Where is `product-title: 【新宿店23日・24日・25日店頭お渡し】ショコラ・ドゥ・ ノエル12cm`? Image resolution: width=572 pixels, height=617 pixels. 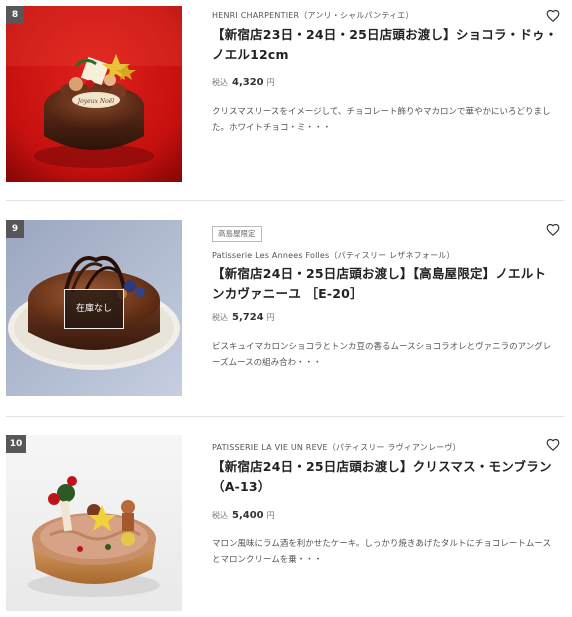 product-title: 【新宿店23日・24日・25日店頭お渡し】ショコラ・ドゥ・ ノエル12cm is located at coordinates (387, 45).